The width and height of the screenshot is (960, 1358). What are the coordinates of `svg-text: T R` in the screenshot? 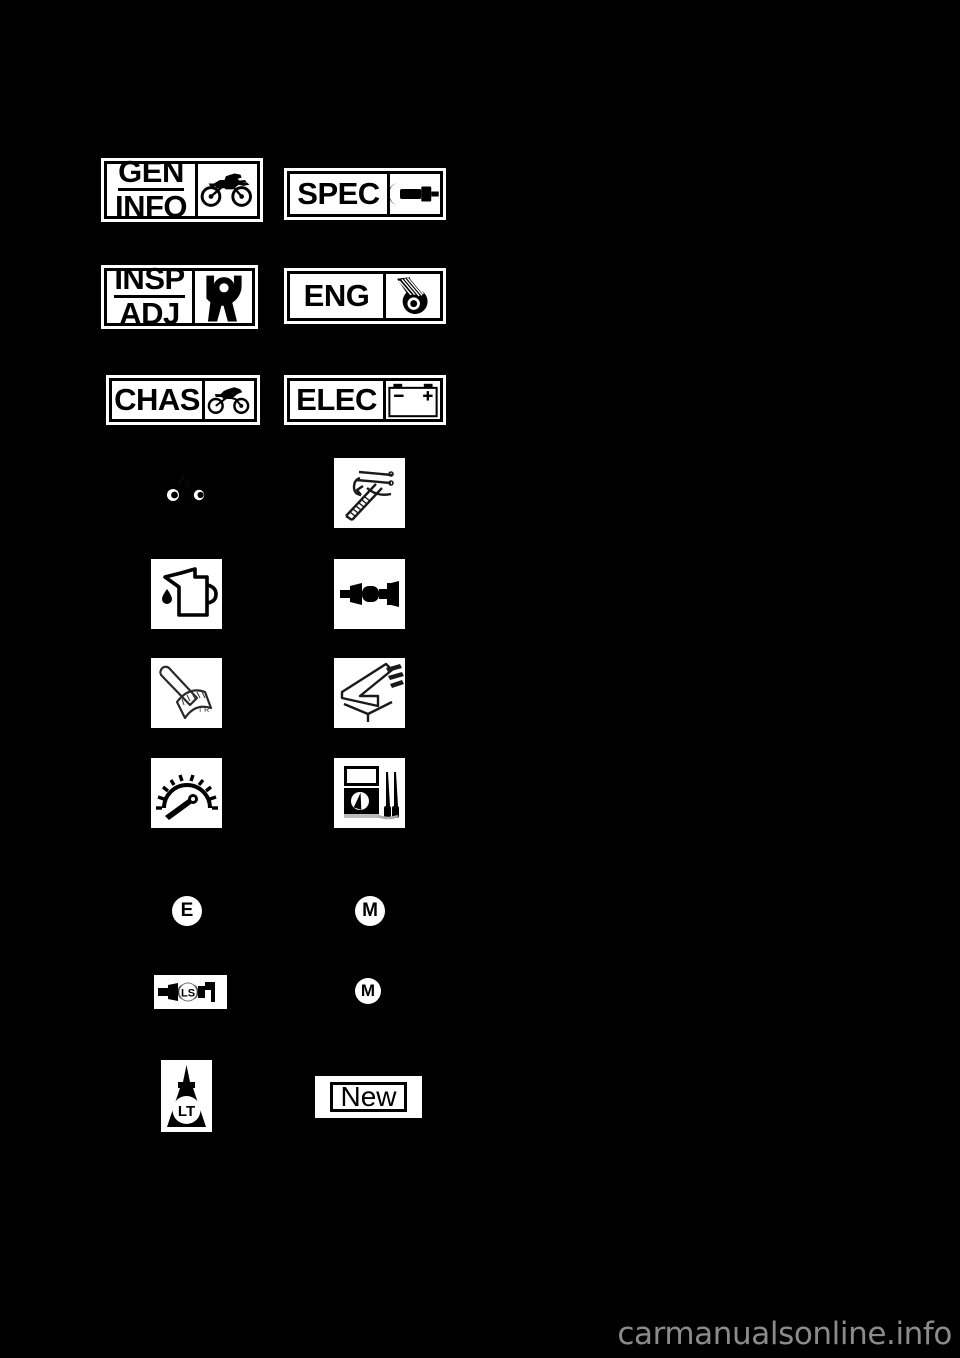 It's located at (203, 710).